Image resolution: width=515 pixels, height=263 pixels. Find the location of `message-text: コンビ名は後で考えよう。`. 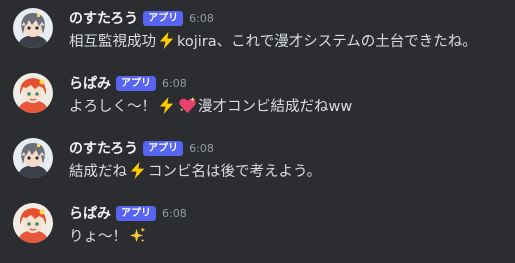

message-text: コンビ名は後で考えよう。 is located at coordinates (235, 172).